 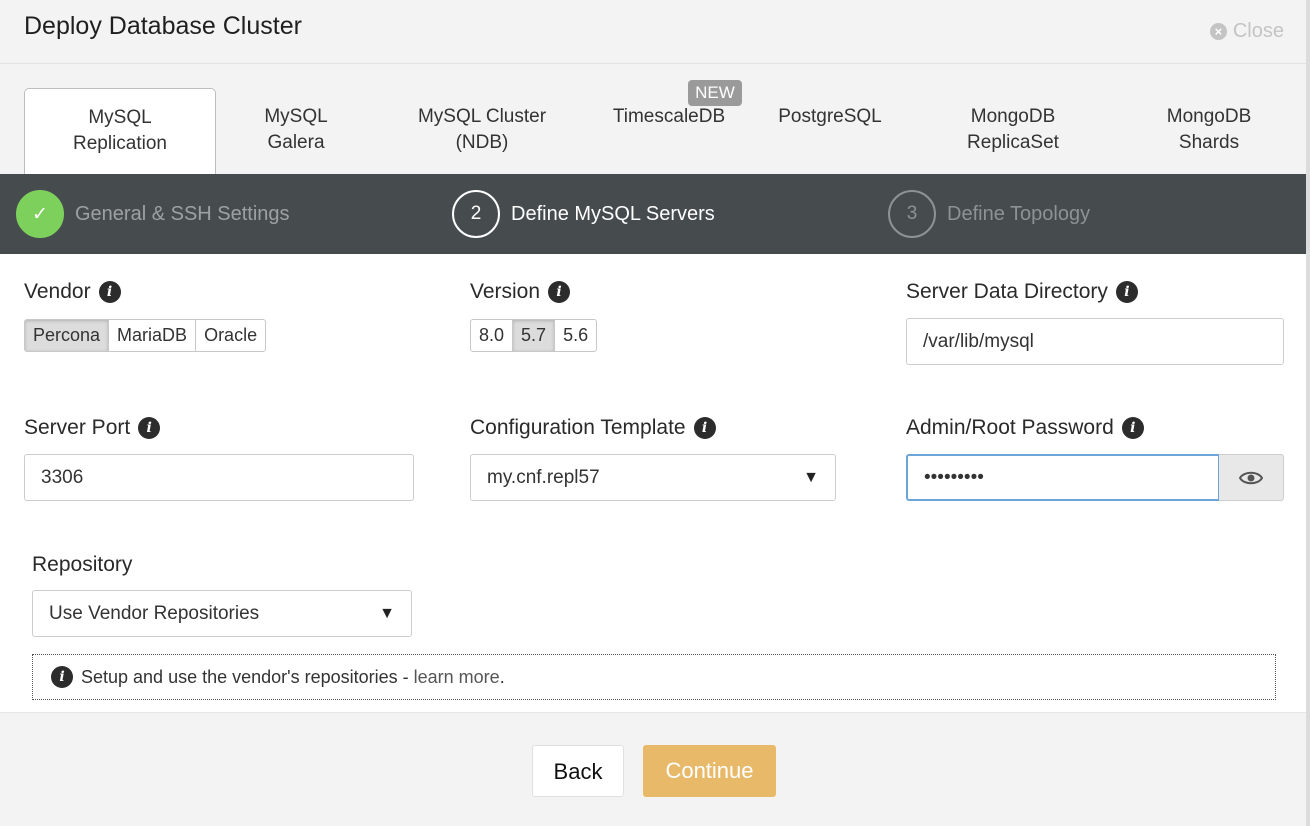 I want to click on tab-mysql-replication: MySQL Replication, so click(x=120, y=131).